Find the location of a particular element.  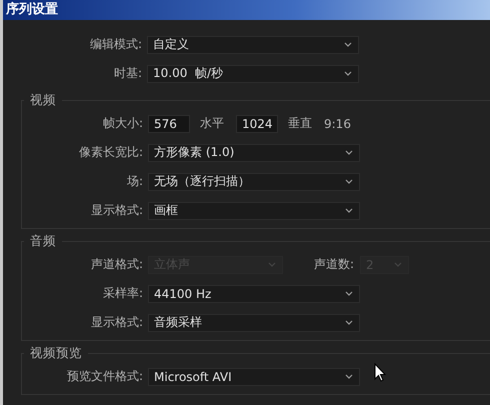

dropdown: 音频采样 is located at coordinates (254, 323).